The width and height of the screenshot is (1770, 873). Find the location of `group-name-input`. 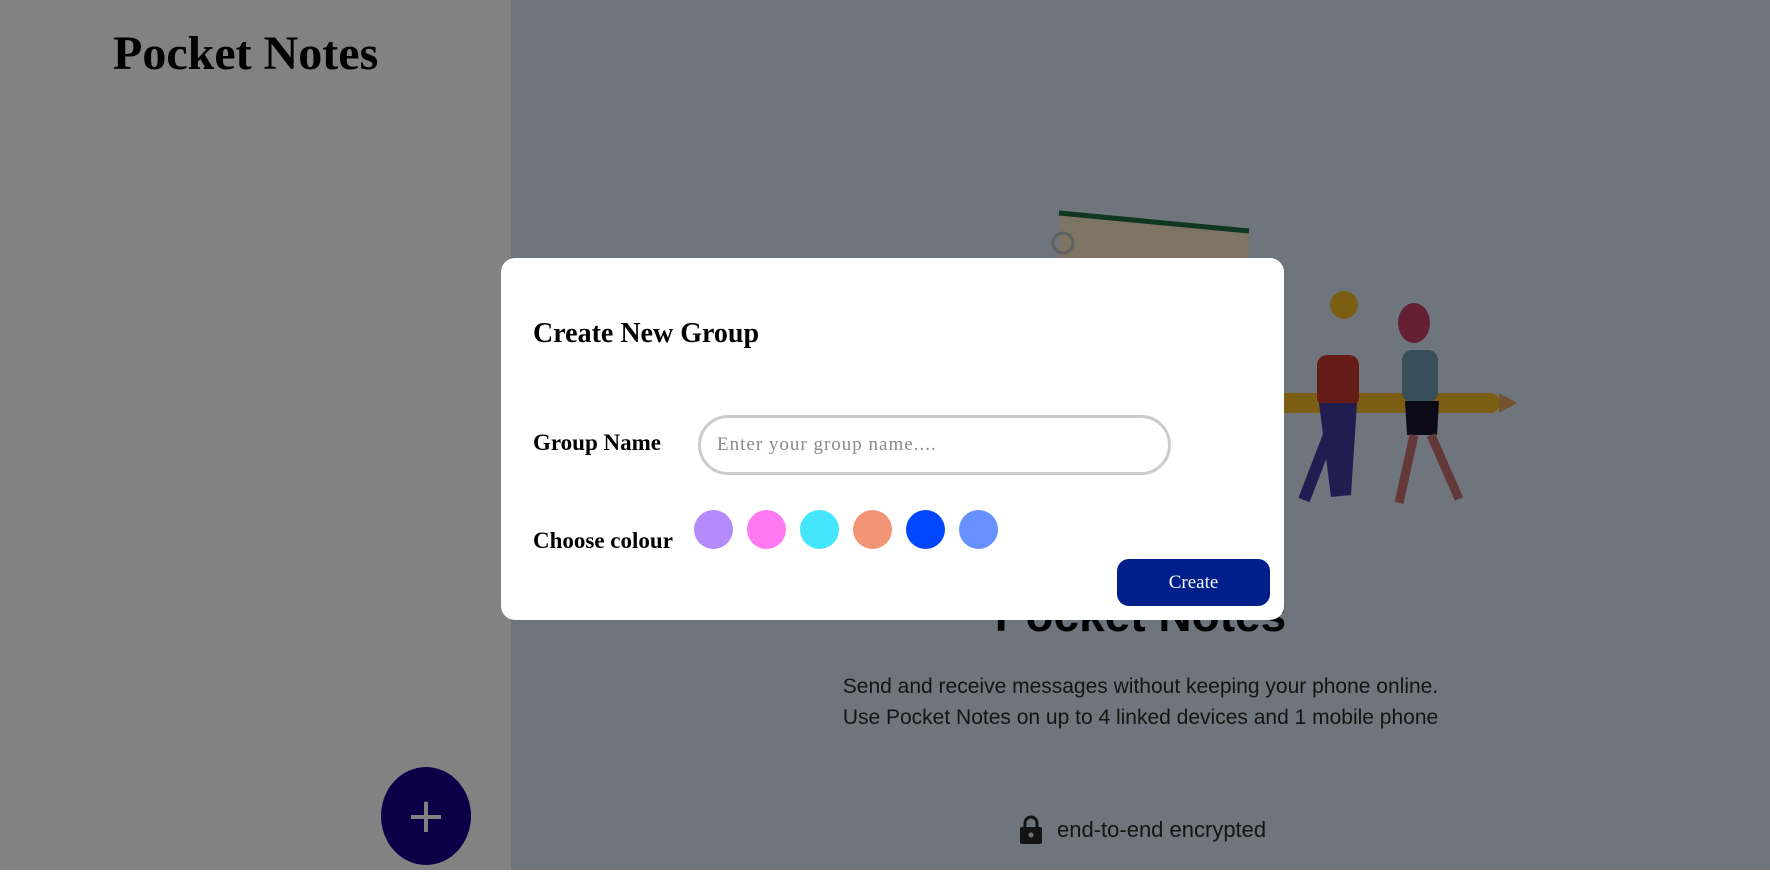

group-name-input is located at coordinates (934, 445).